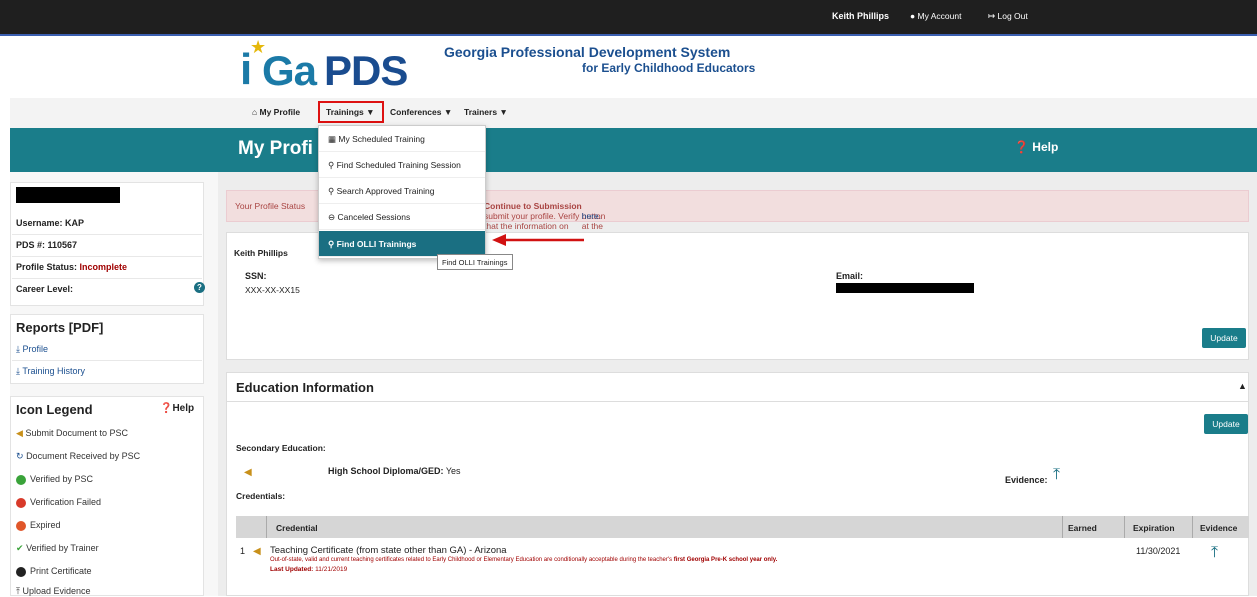 This screenshot has width=1257, height=597. What do you see at coordinates (32, 349) in the screenshot?
I see `report-profile-link: ⤓ Profile` at bounding box center [32, 349].